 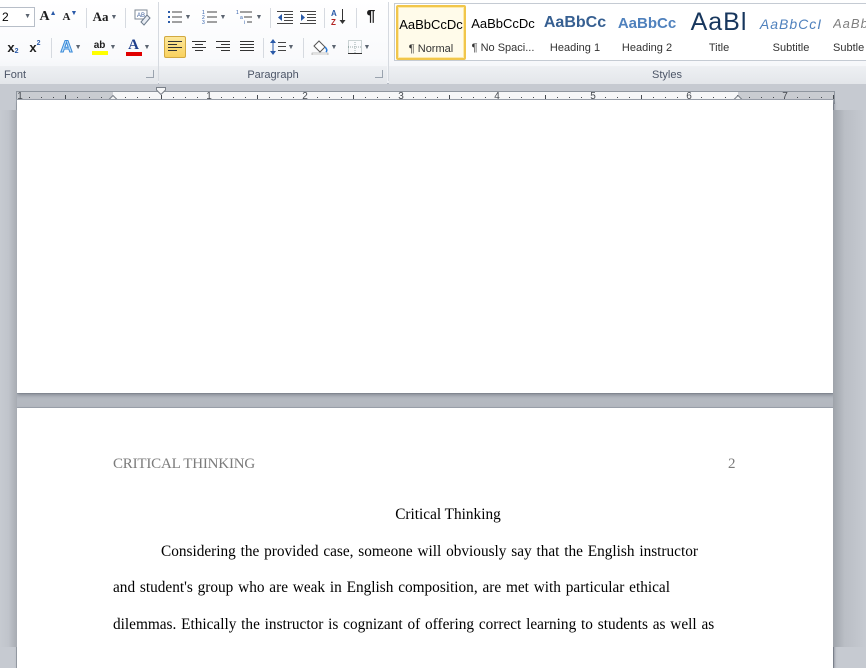 I want to click on line-spacing-button: ▼, so click(x=282, y=47).